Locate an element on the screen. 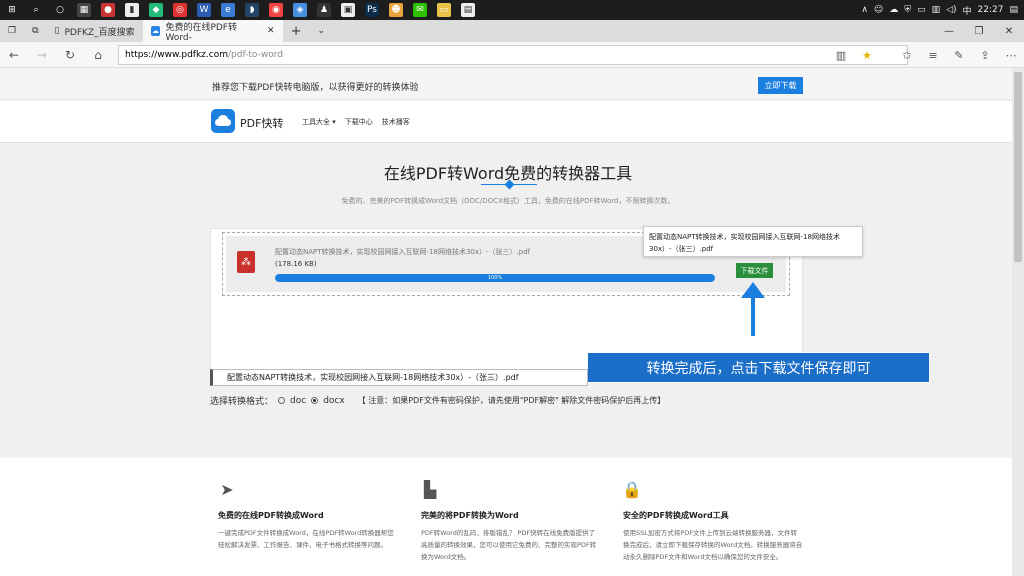 Image resolution: width=1024 pixels, height=576 pixels. share-icon: ⇪ is located at coordinates (985, 55).